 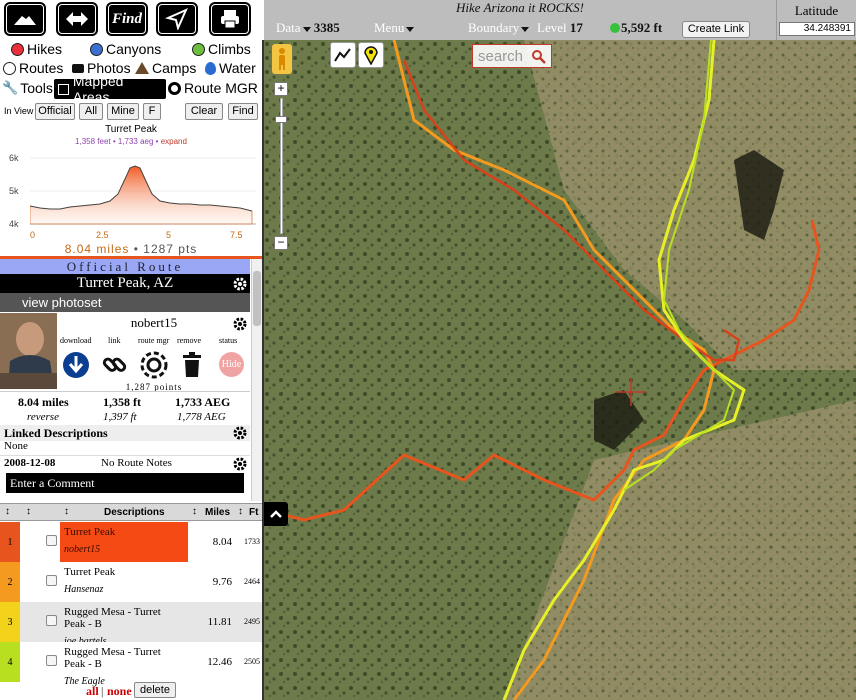 What do you see at coordinates (55, 111) in the screenshot?
I see `filter-official-button: Official` at bounding box center [55, 111].